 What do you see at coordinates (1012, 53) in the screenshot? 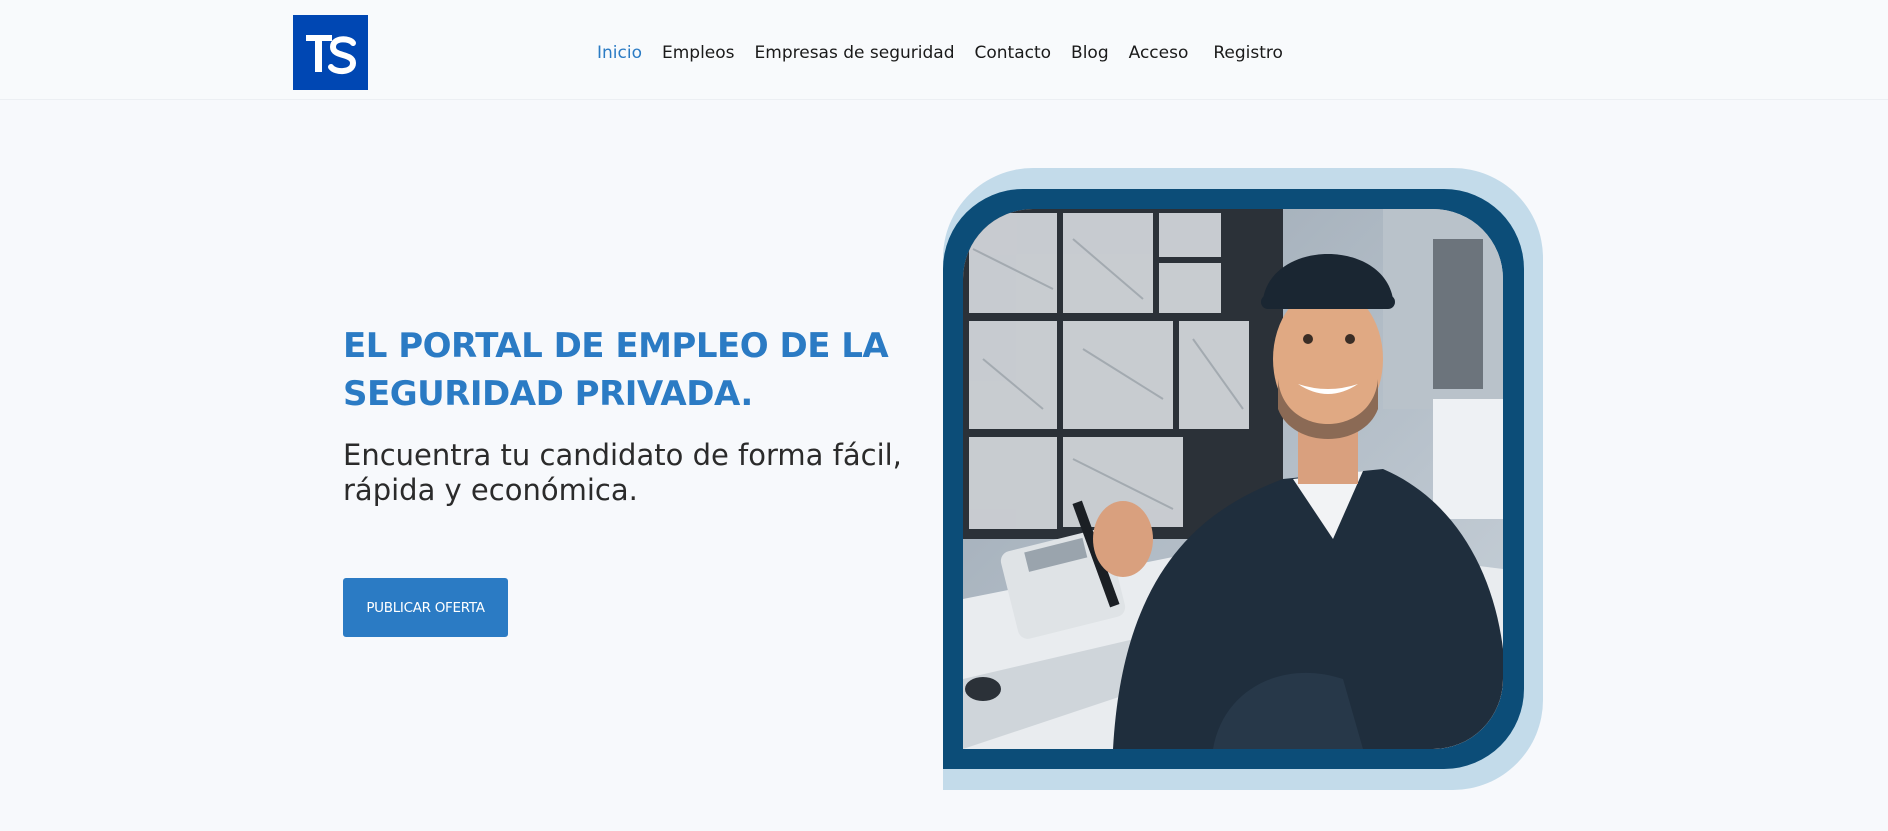
I see `nav-item-contacto: Contacto` at bounding box center [1012, 53].